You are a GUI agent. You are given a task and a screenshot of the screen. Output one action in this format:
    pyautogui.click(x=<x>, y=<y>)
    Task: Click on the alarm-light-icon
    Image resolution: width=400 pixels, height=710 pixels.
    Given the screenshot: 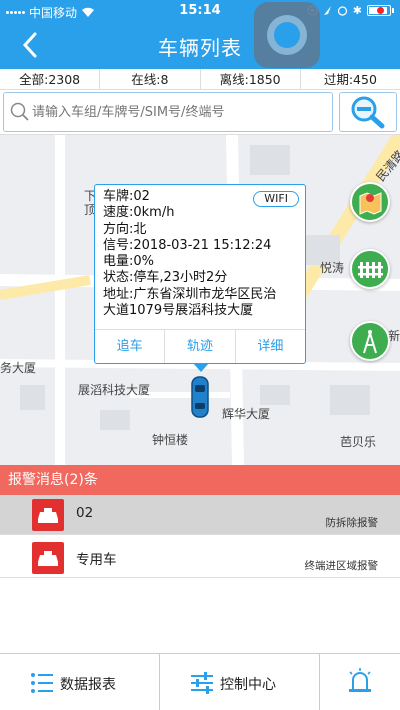 What is the action you would take?
    pyautogui.click(x=360, y=680)
    